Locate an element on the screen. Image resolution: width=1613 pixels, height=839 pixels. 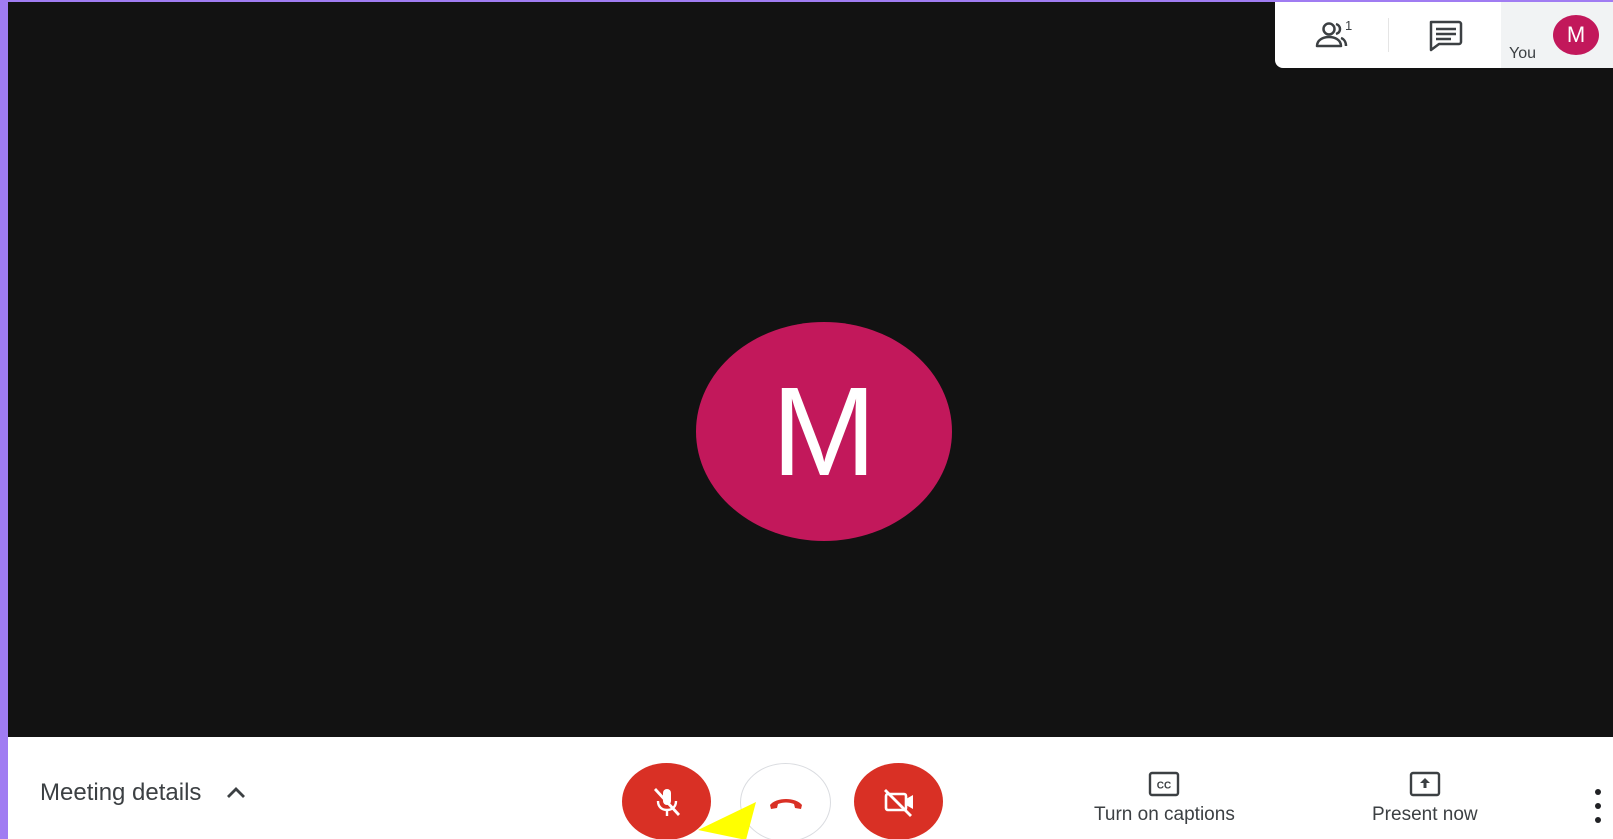
chat-icon is located at coordinates (1445, 36).